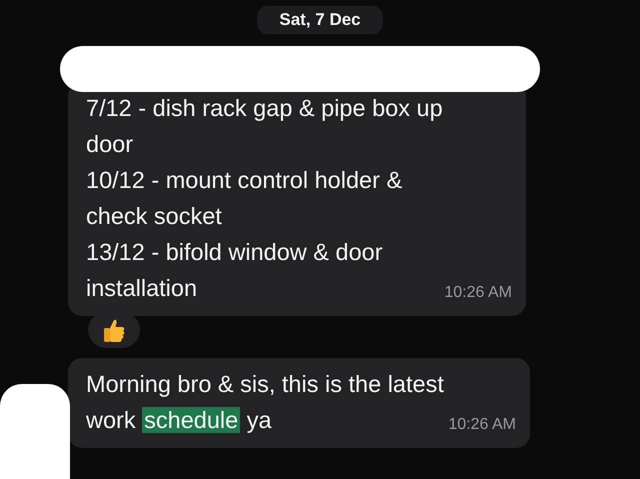  What do you see at coordinates (114, 330) in the screenshot?
I see `thumbs-up-icon` at bounding box center [114, 330].